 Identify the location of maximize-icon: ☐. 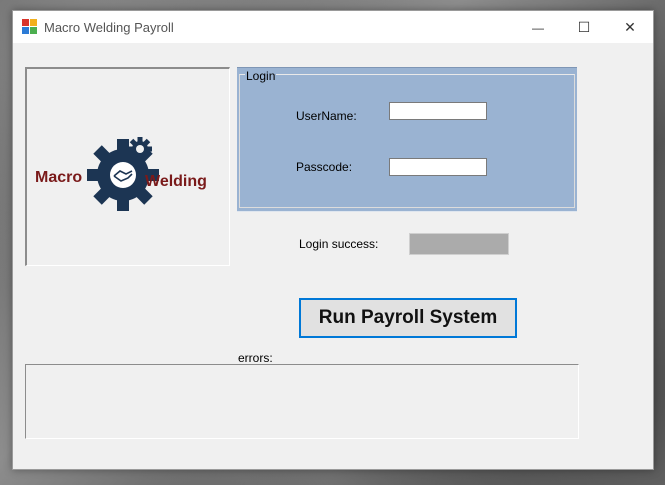
(584, 27).